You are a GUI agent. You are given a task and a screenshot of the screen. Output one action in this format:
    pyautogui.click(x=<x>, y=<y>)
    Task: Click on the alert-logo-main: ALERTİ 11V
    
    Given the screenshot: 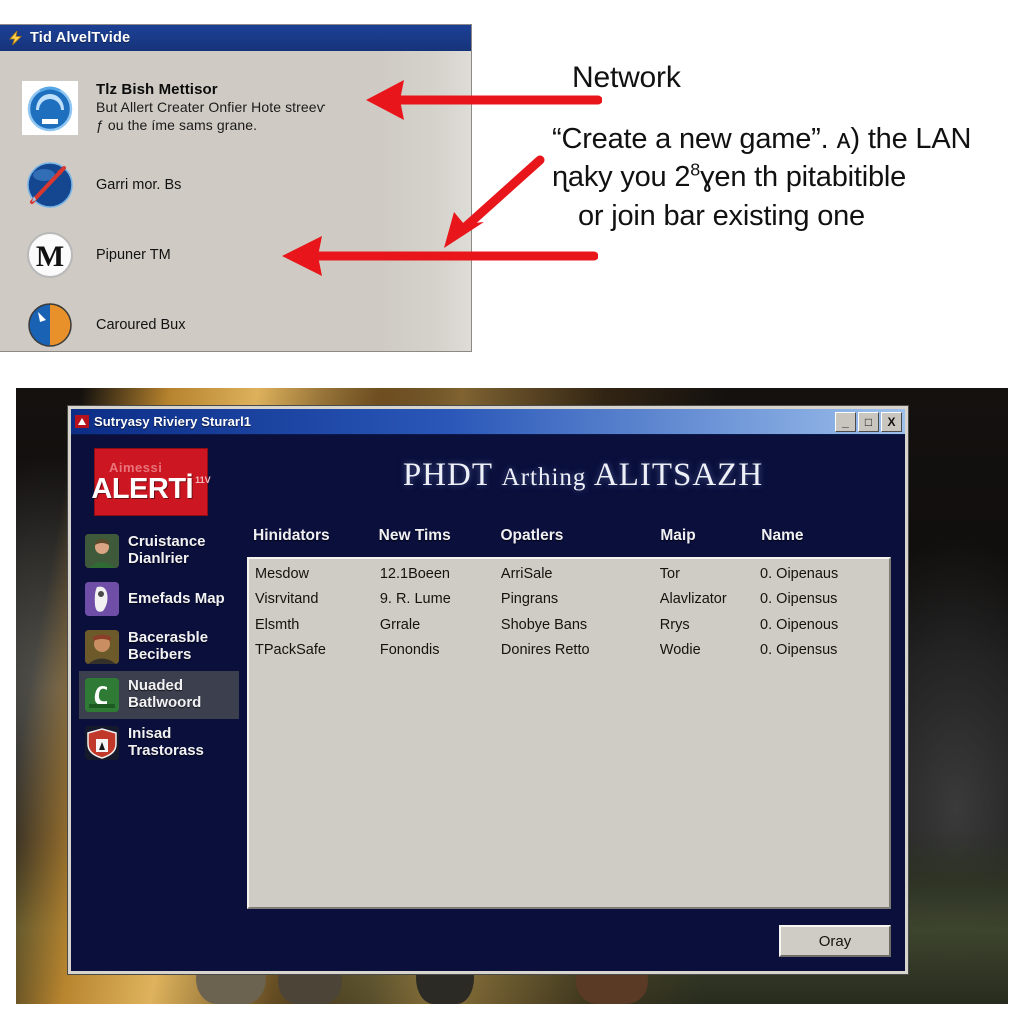 What is the action you would take?
    pyautogui.click(x=151, y=488)
    